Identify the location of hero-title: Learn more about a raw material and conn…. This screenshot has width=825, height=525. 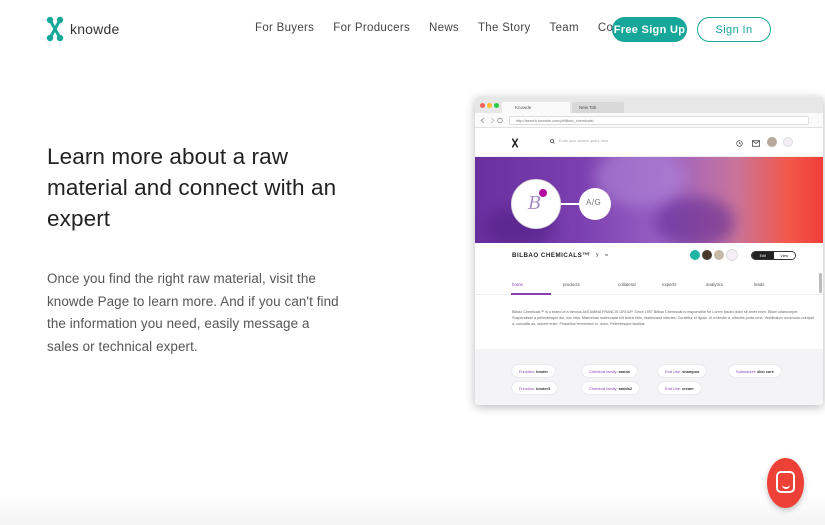
(192, 187).